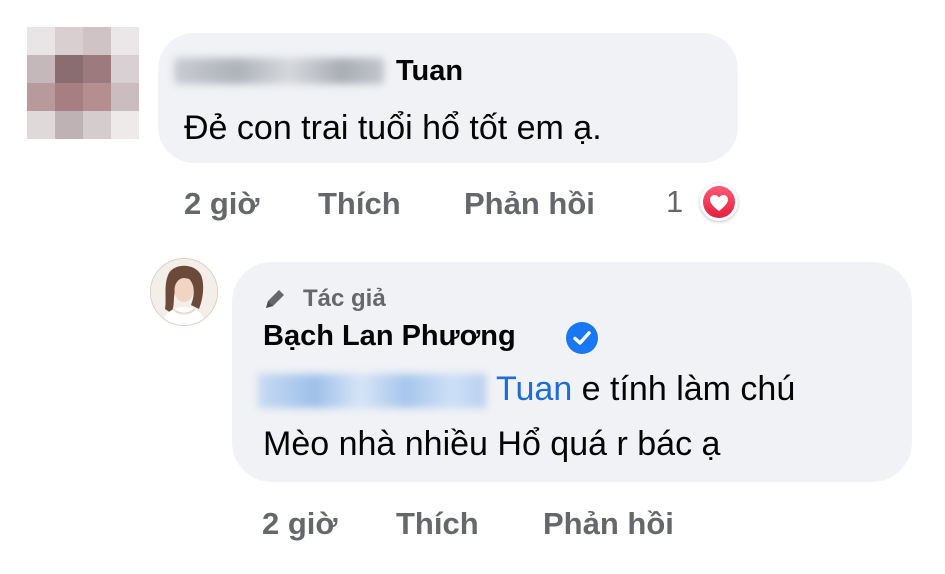 The height and width of the screenshot is (574, 945). I want to click on like-button: Thích, so click(359, 204).